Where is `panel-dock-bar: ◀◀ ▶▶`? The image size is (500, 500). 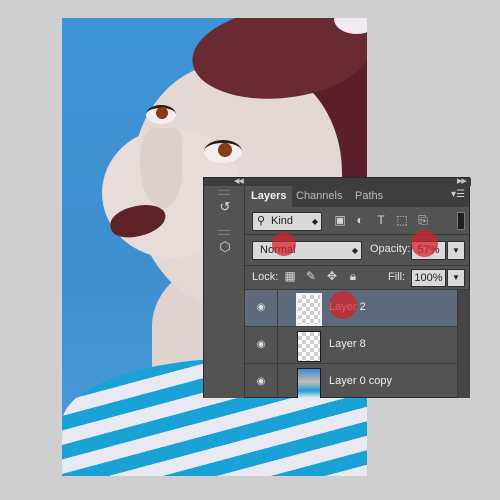 panel-dock-bar: ◀◀ ▶▶ is located at coordinates (337, 182).